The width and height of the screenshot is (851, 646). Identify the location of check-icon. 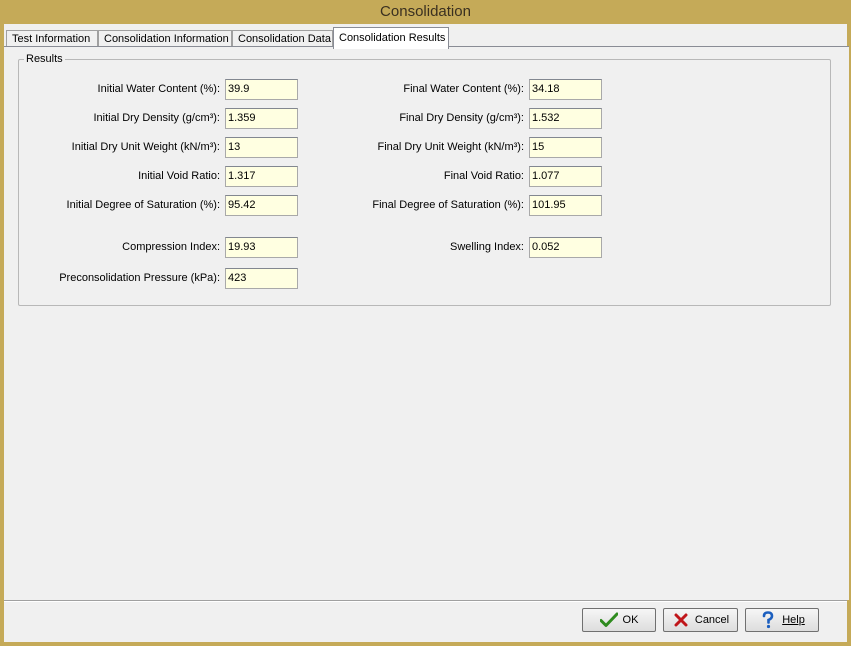
(608, 620).